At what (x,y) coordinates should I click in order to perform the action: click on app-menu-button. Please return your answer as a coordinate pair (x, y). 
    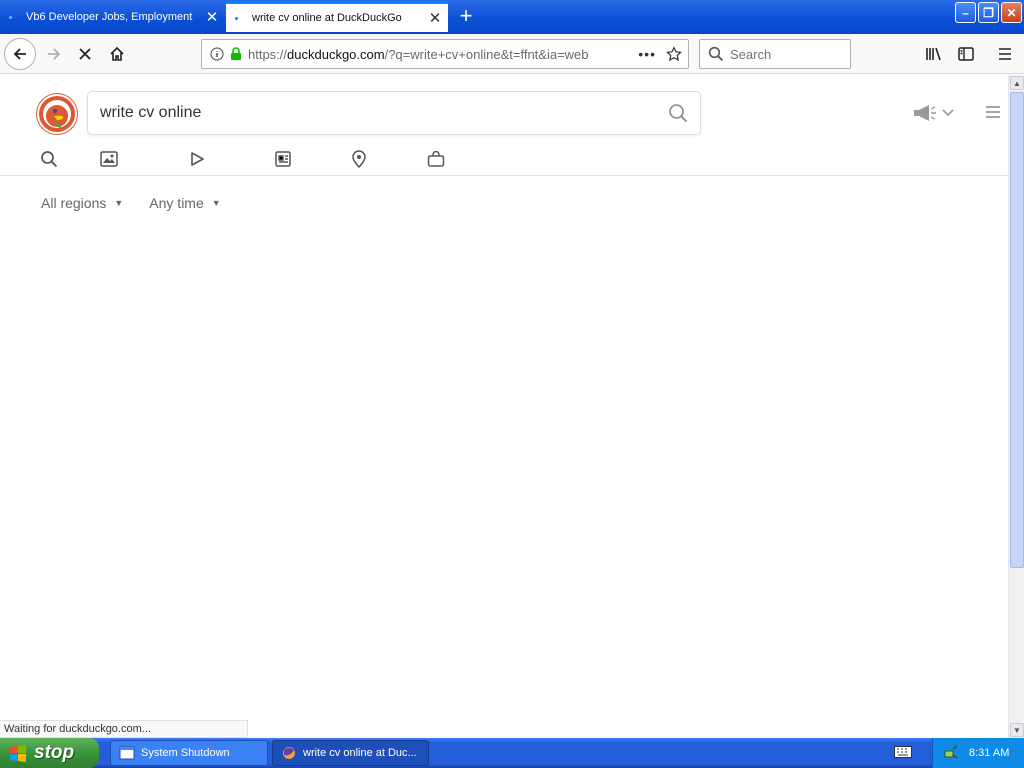
    Looking at the image, I should click on (1005, 54).